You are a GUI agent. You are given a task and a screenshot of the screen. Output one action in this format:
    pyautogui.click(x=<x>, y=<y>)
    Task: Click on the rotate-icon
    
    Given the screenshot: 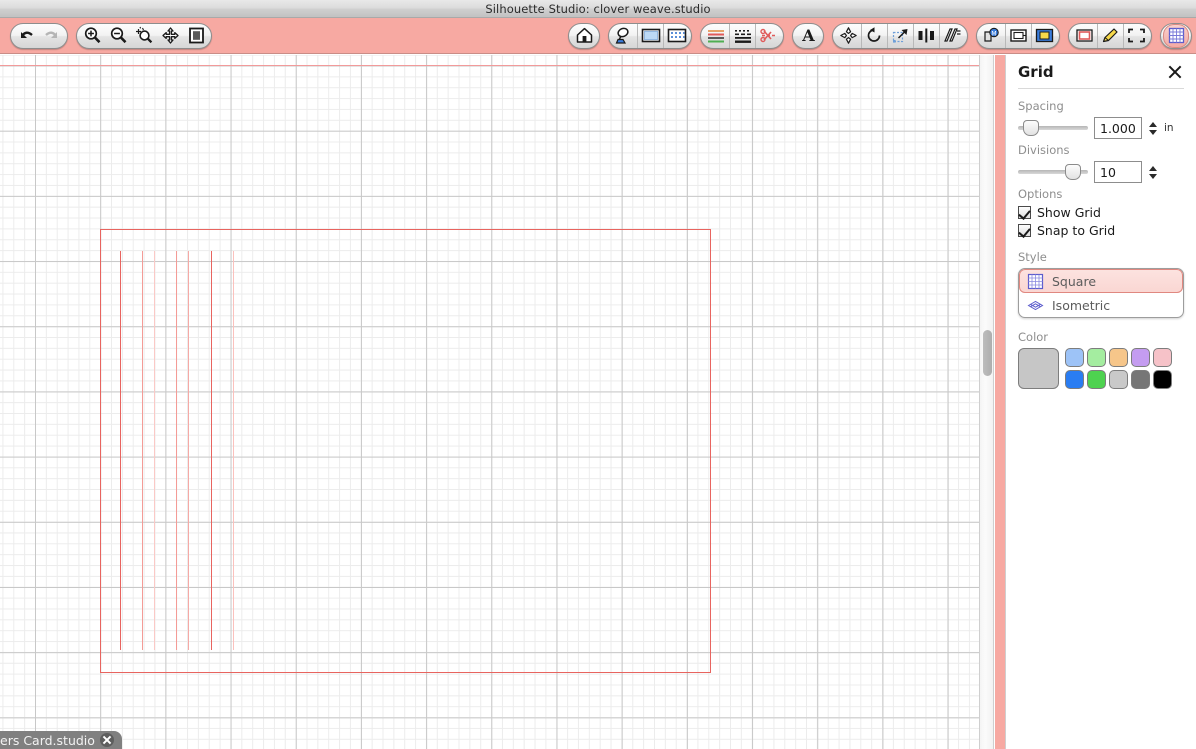 What is the action you would take?
    pyautogui.click(x=874, y=34)
    